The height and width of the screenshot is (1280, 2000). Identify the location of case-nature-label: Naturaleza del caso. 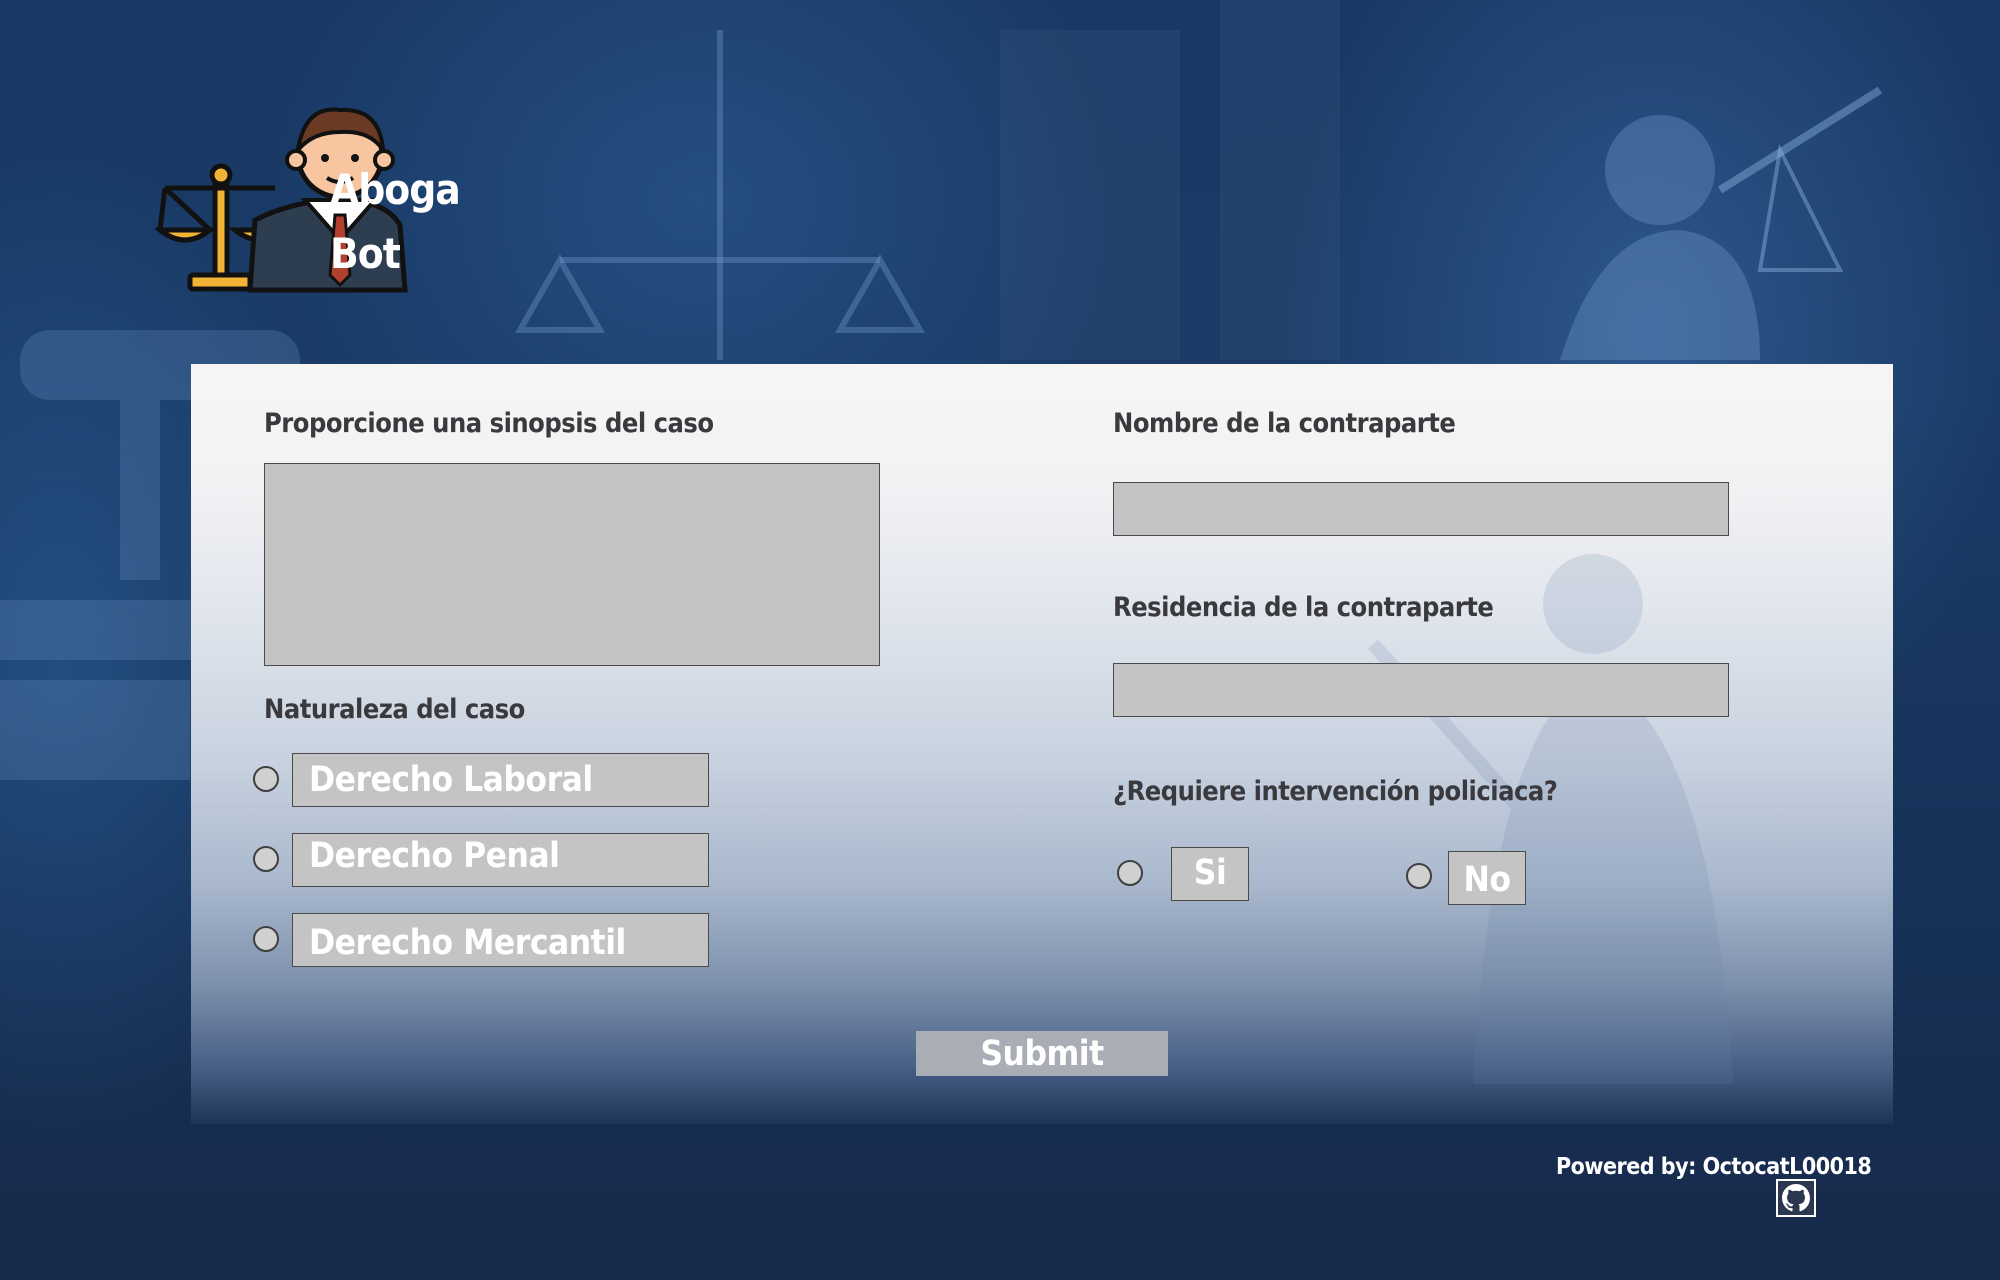
(394, 709).